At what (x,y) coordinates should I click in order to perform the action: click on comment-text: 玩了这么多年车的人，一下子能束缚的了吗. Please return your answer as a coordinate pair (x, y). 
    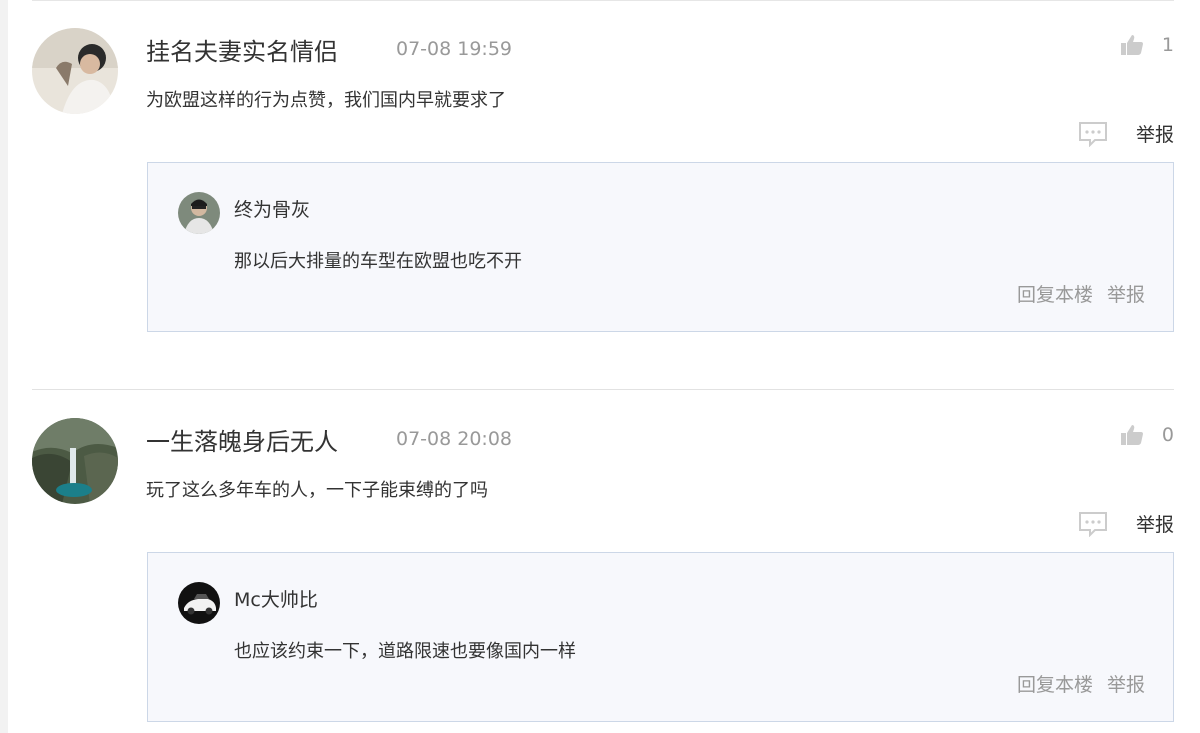
    Looking at the image, I should click on (317, 490).